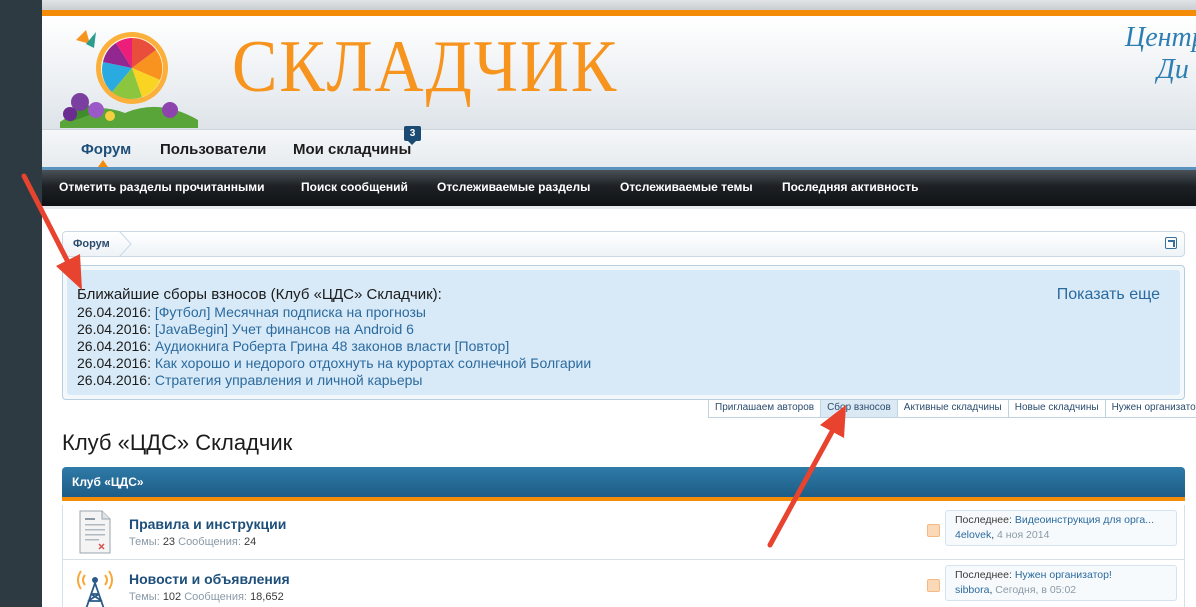 The height and width of the screenshot is (607, 1196). I want to click on active-tab-marker, so click(103, 163).